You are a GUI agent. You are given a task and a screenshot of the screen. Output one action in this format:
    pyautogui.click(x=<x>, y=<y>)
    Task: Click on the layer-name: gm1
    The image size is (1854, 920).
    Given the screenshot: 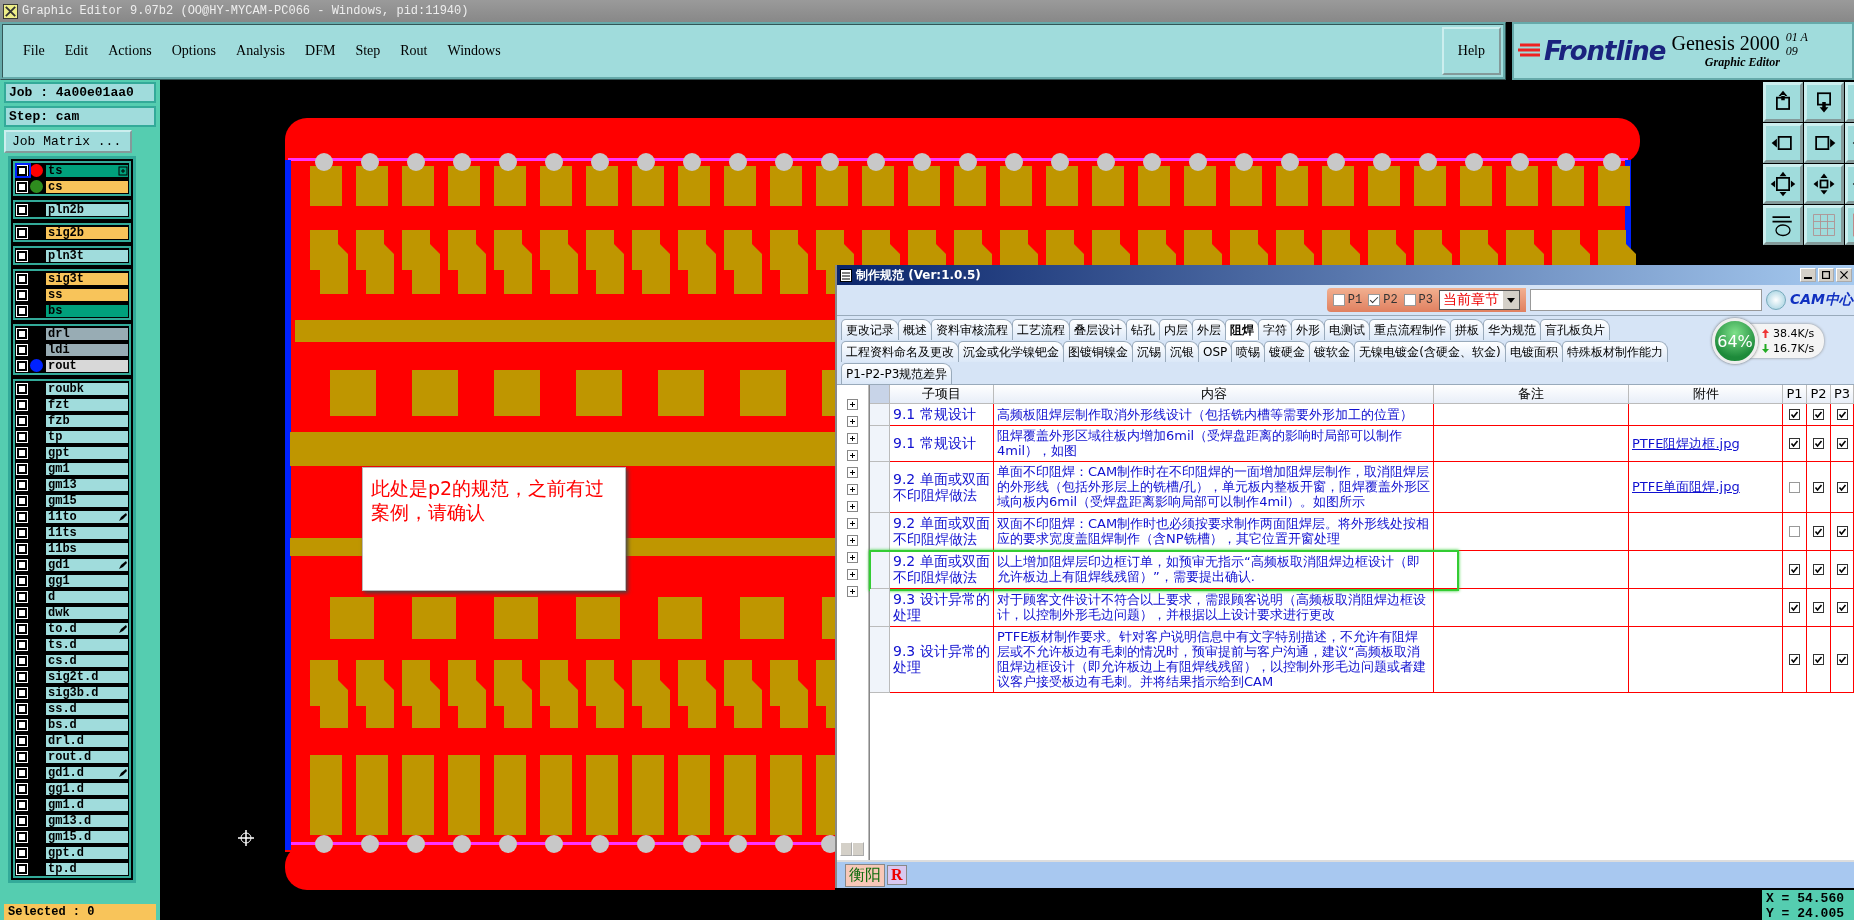 What is the action you would take?
    pyautogui.click(x=87, y=468)
    